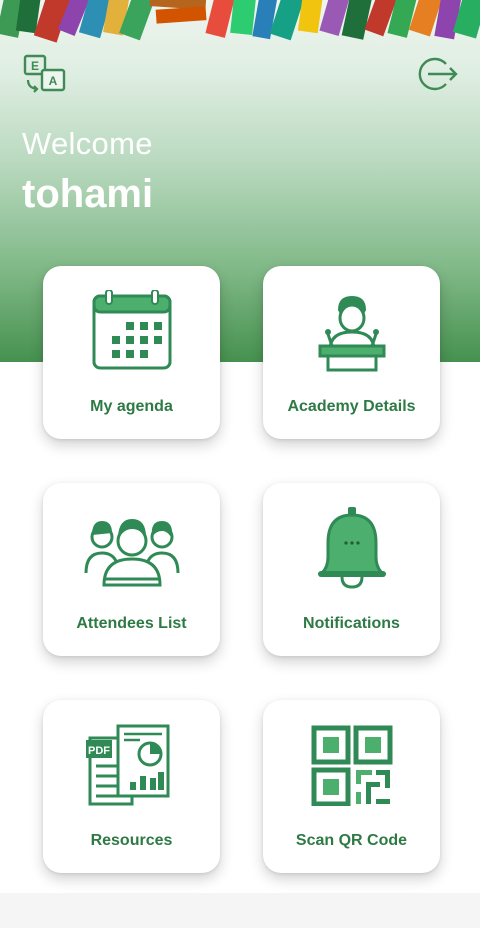 The height and width of the screenshot is (928, 480). What do you see at coordinates (131, 406) in the screenshot?
I see `menu-card-label: My agenda` at bounding box center [131, 406].